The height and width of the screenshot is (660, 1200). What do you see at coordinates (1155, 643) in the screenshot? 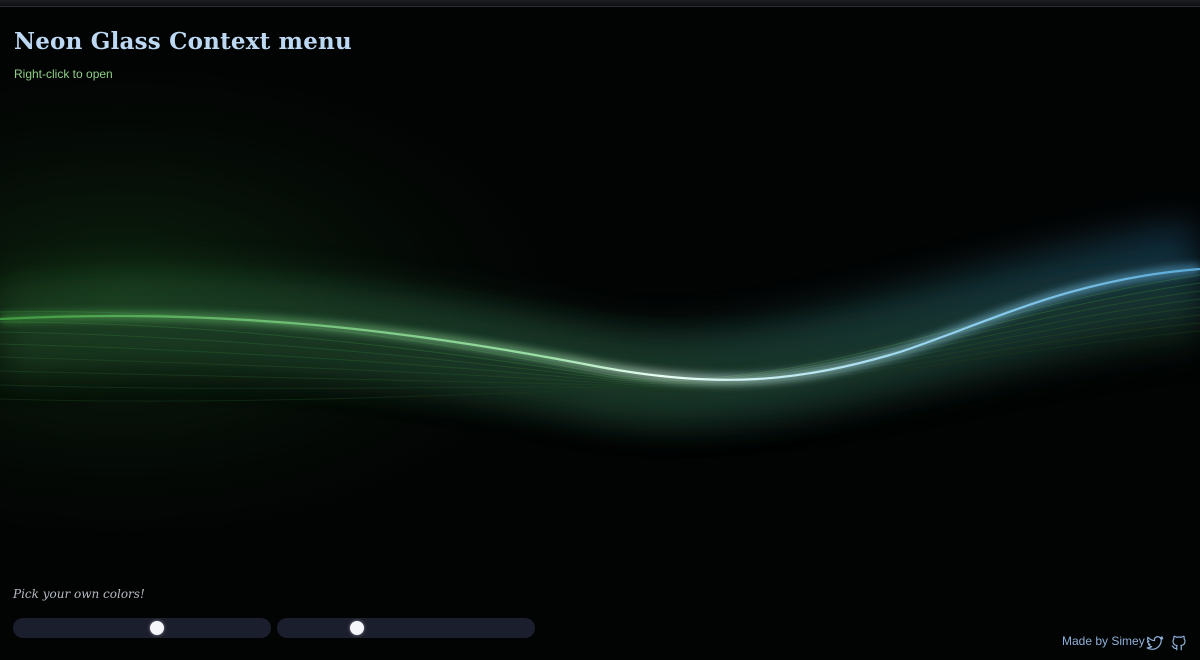
I see `twitter-icon` at bounding box center [1155, 643].